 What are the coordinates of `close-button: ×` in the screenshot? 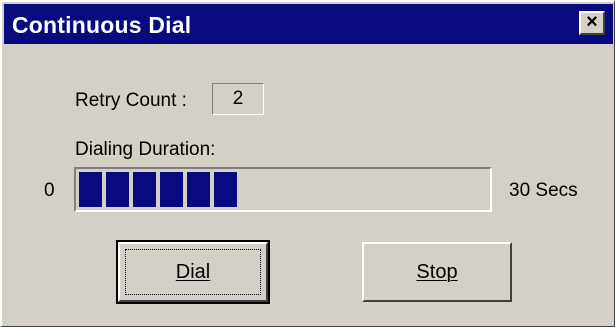 It's located at (592, 23).